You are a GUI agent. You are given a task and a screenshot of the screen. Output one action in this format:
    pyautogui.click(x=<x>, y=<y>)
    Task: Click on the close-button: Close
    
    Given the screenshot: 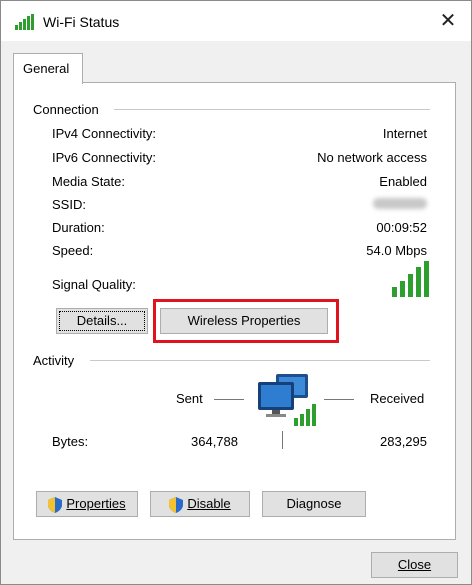 What is the action you would take?
    pyautogui.click(x=414, y=565)
    